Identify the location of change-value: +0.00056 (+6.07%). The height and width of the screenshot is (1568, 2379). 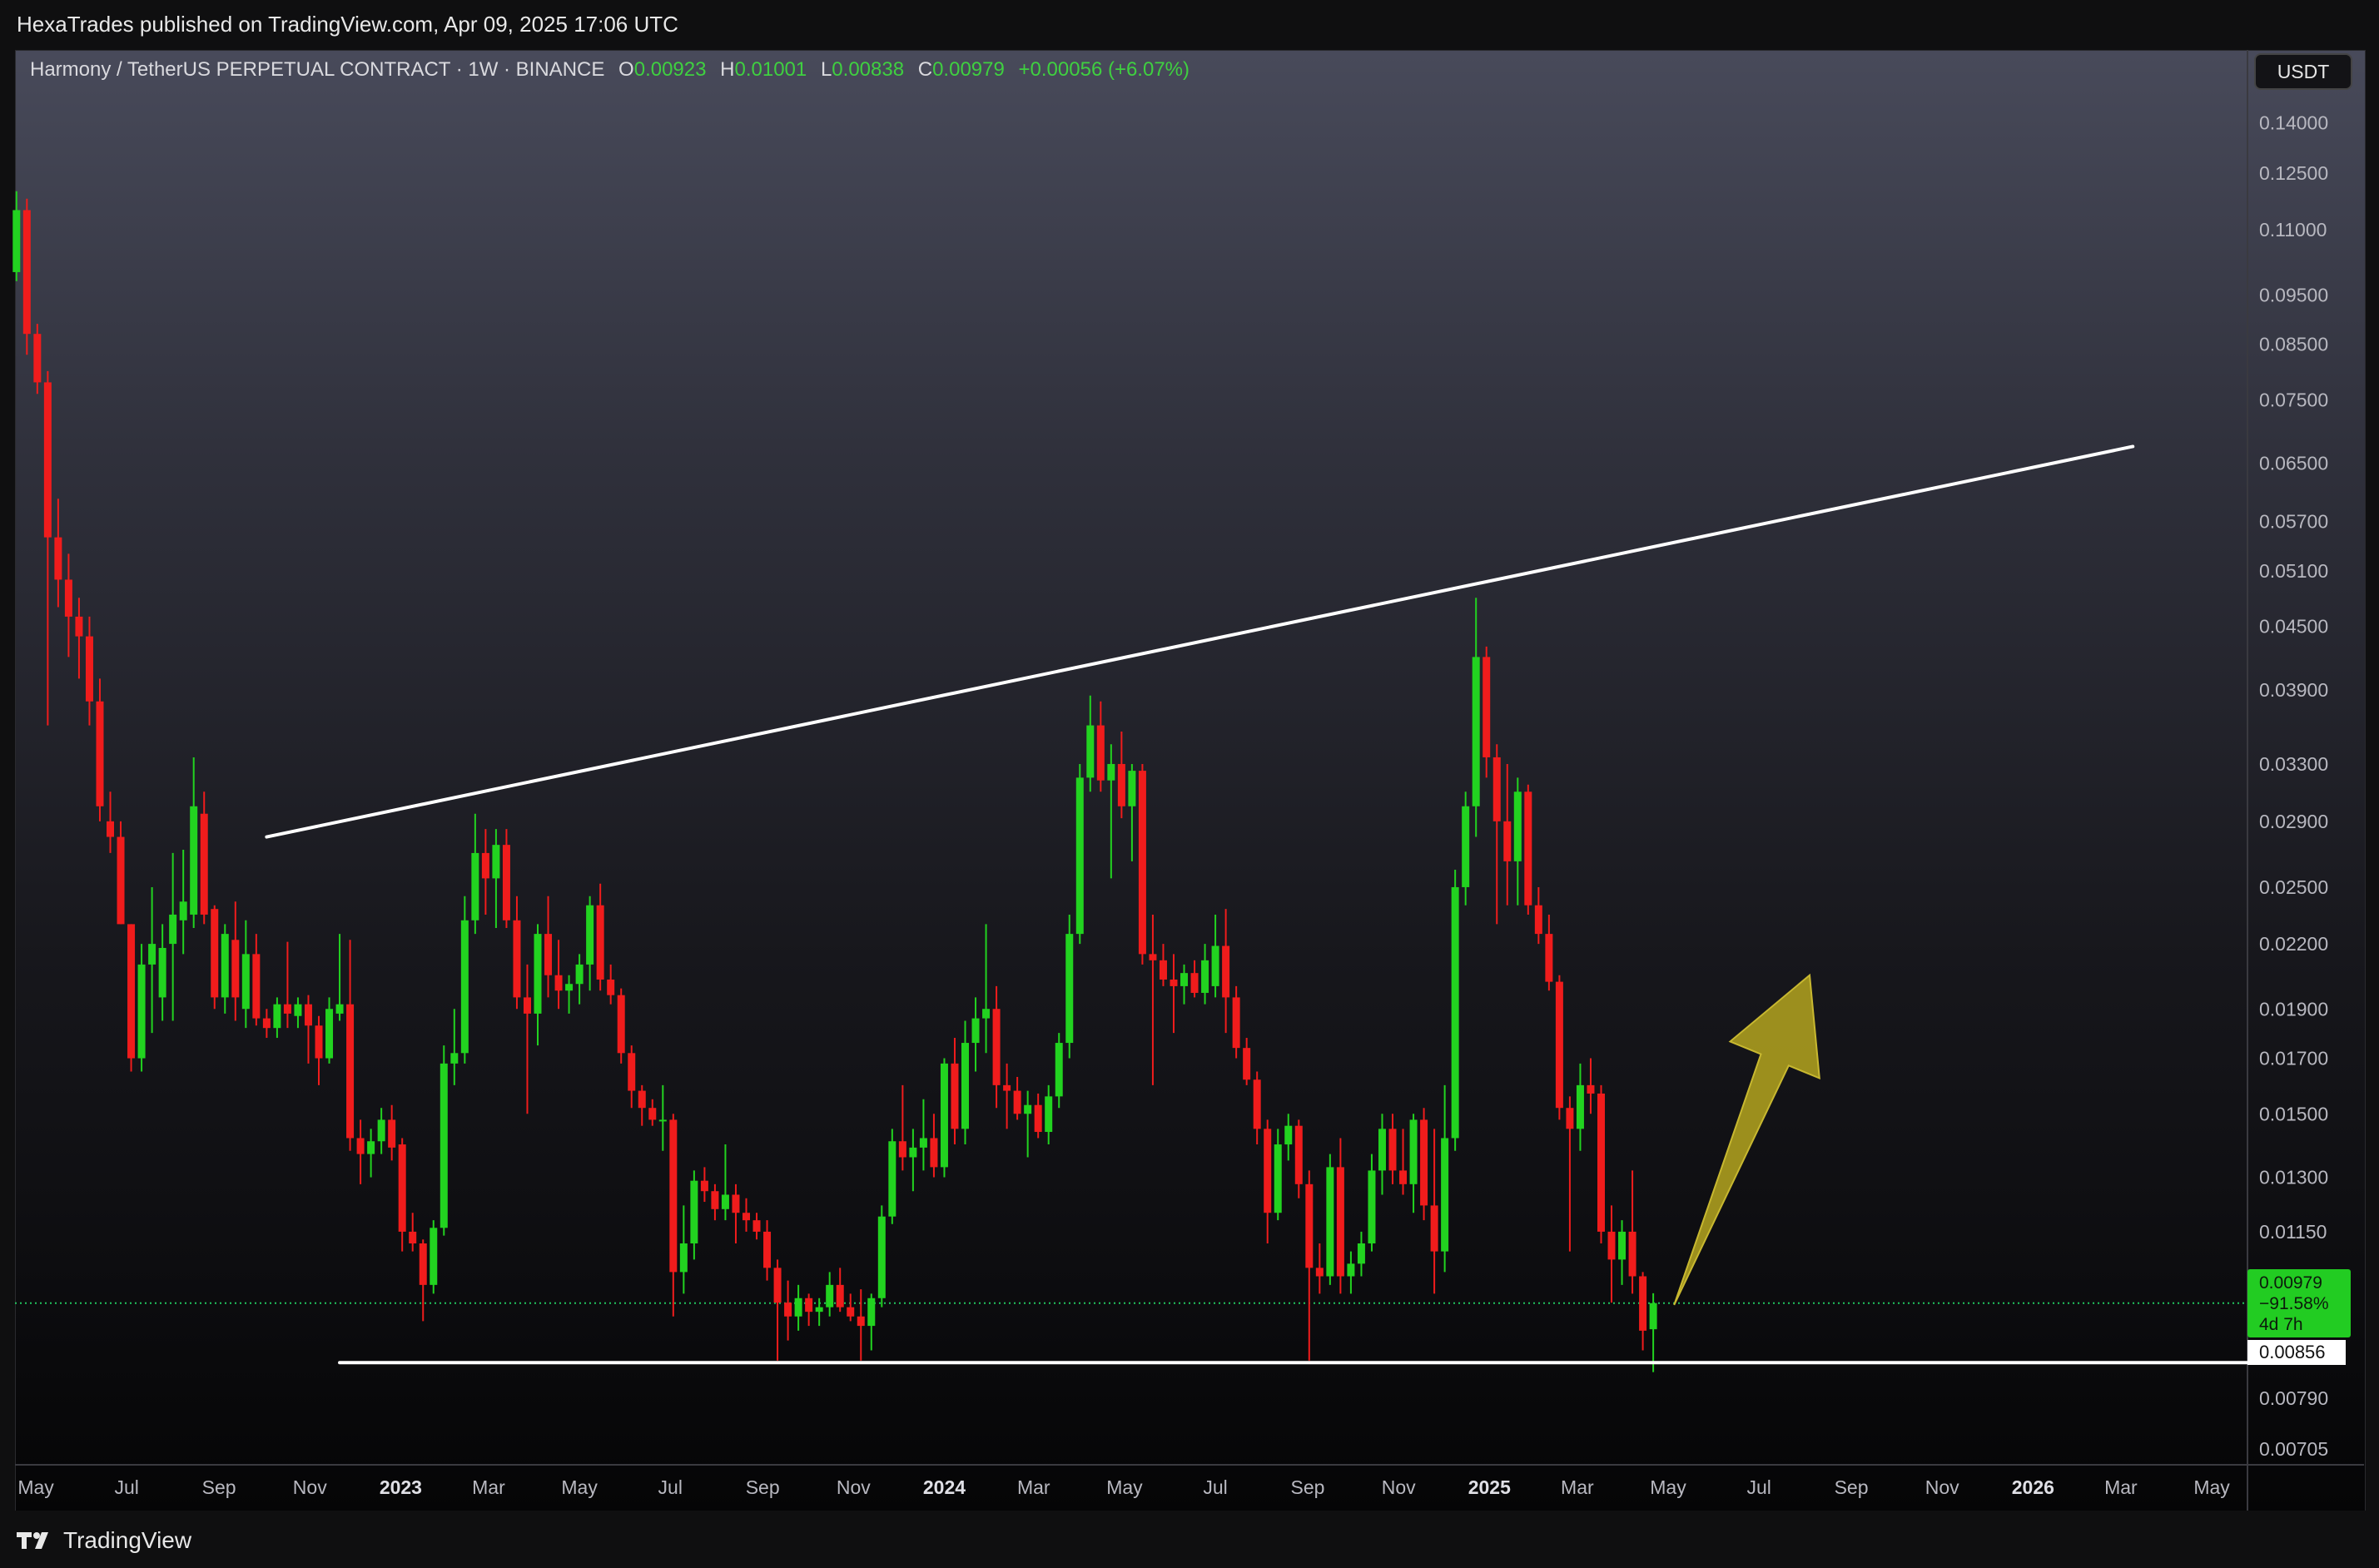
(1104, 69).